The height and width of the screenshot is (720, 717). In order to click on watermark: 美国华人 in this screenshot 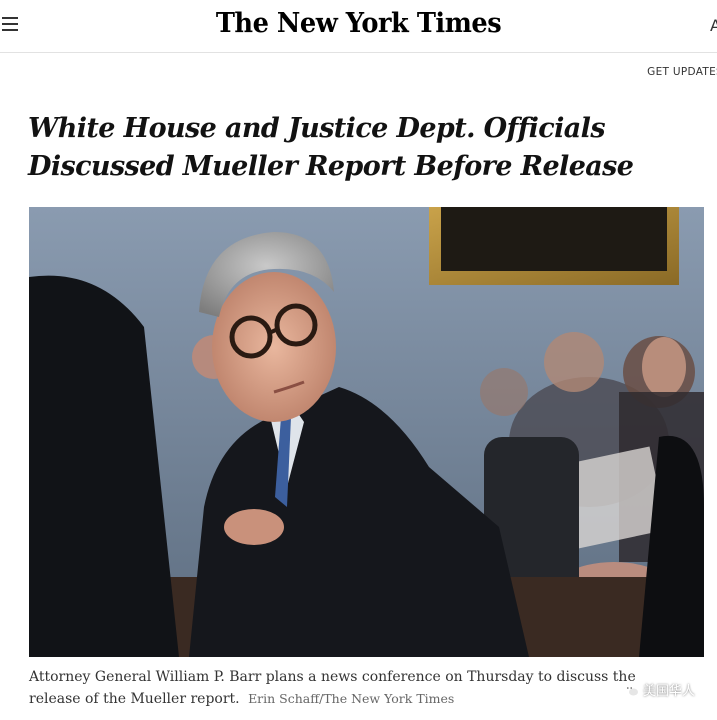, I will do `click(659, 689)`.